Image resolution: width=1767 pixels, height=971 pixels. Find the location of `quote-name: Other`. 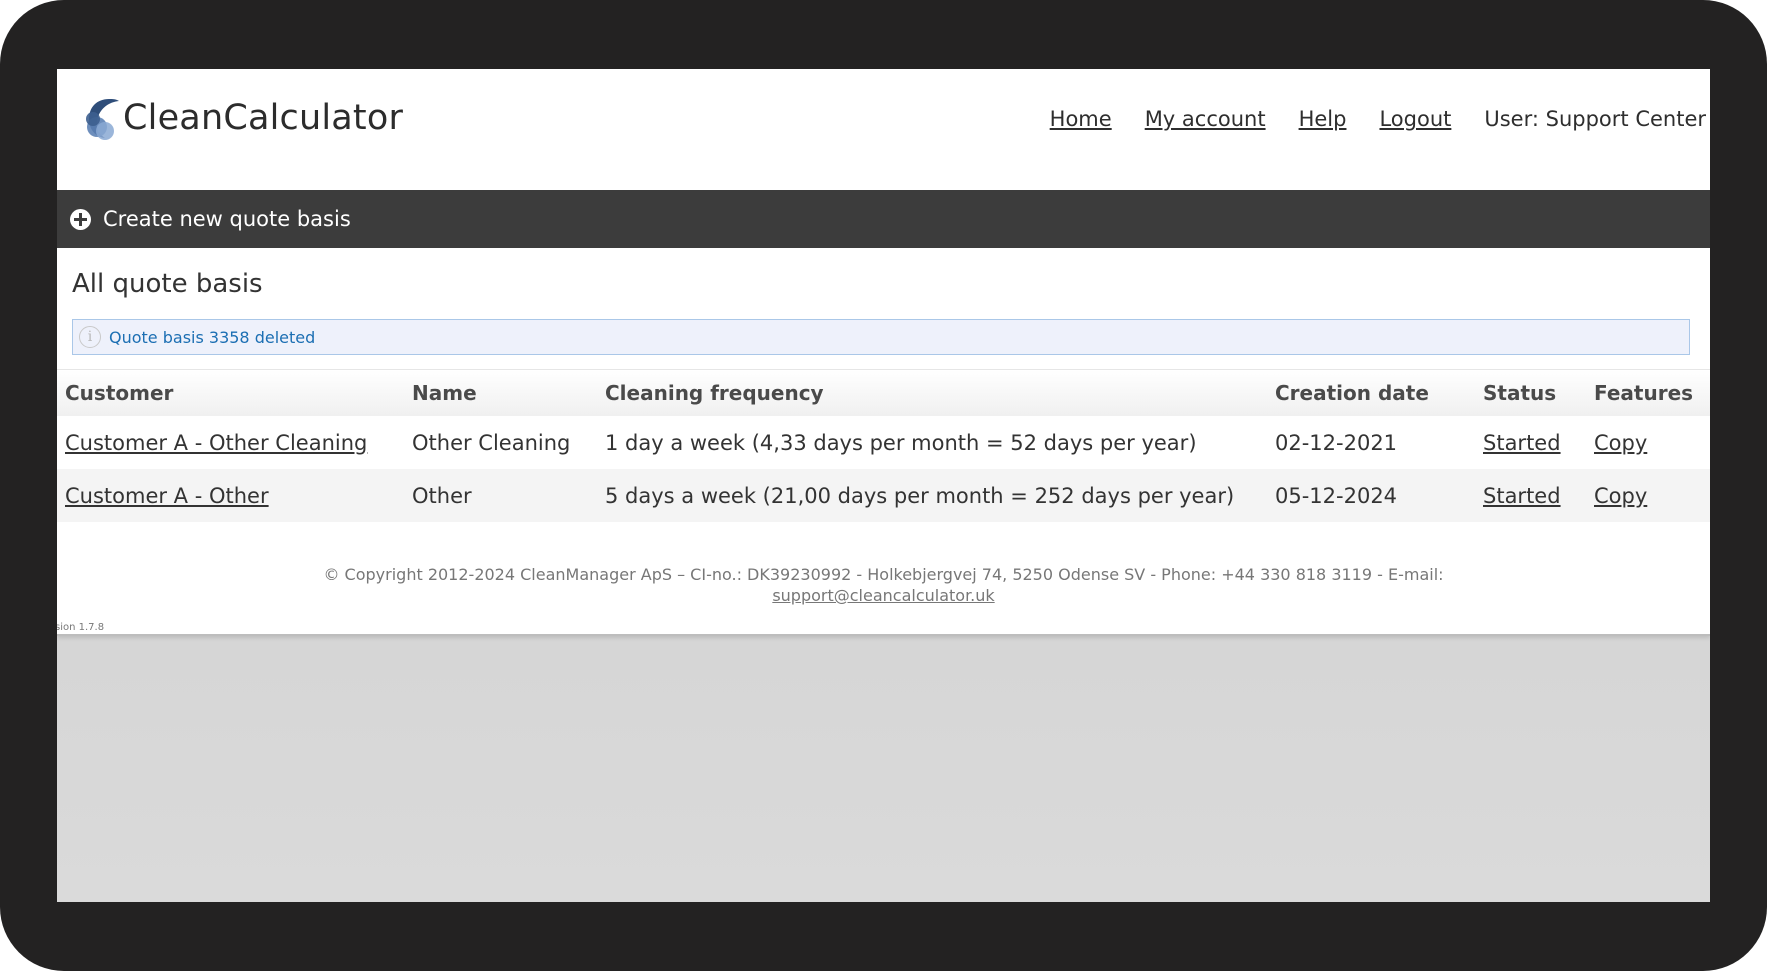

quote-name: Other is located at coordinates (442, 495).